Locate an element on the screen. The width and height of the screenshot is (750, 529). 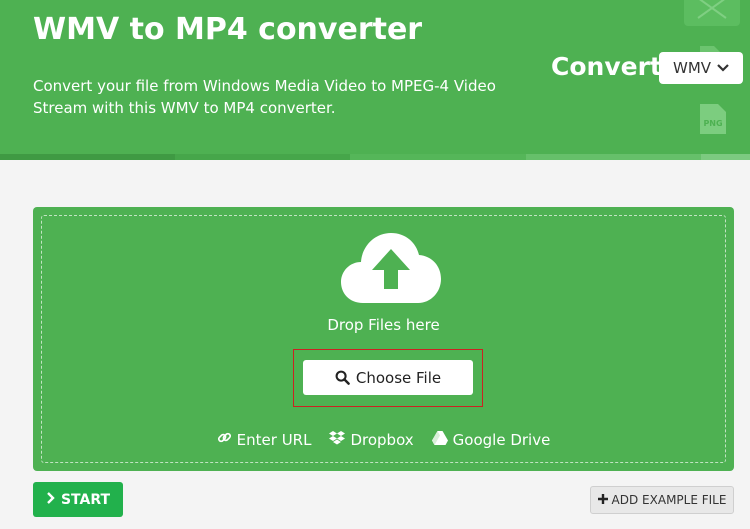
format-select: WMV is located at coordinates (701, 68).